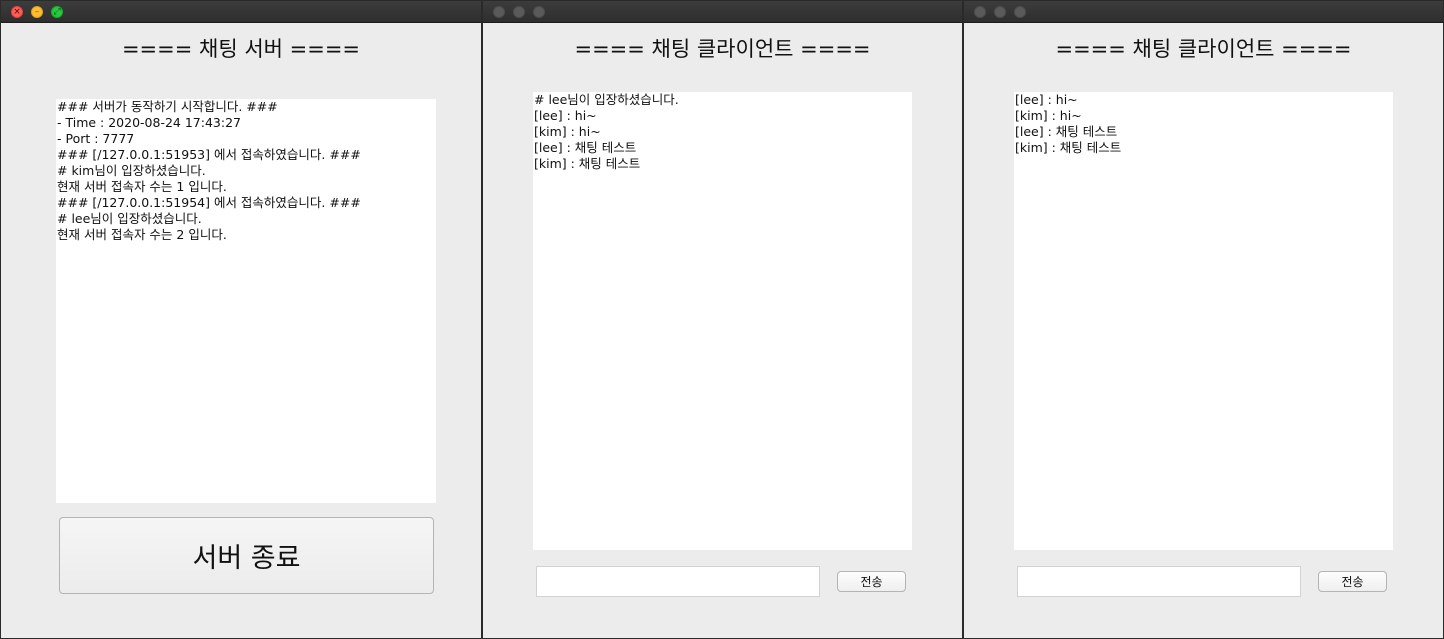 The width and height of the screenshot is (1444, 639). What do you see at coordinates (1203, 12) in the screenshot?
I see `client2-titlebar` at bounding box center [1203, 12].